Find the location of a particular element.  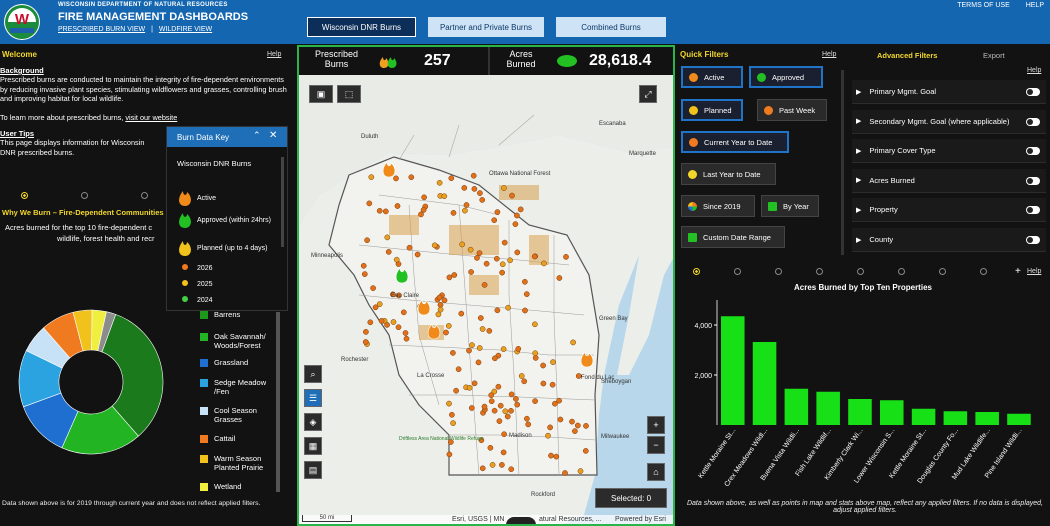

help-link: HELP is located at coordinates (1035, 5).